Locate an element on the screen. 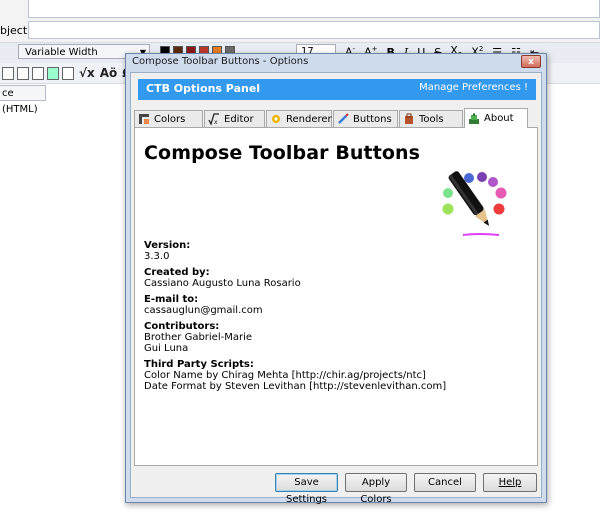 This screenshot has height=525, width=600. ctb-toolbar-icons: √x Aö Ω is located at coordinates (67, 73).